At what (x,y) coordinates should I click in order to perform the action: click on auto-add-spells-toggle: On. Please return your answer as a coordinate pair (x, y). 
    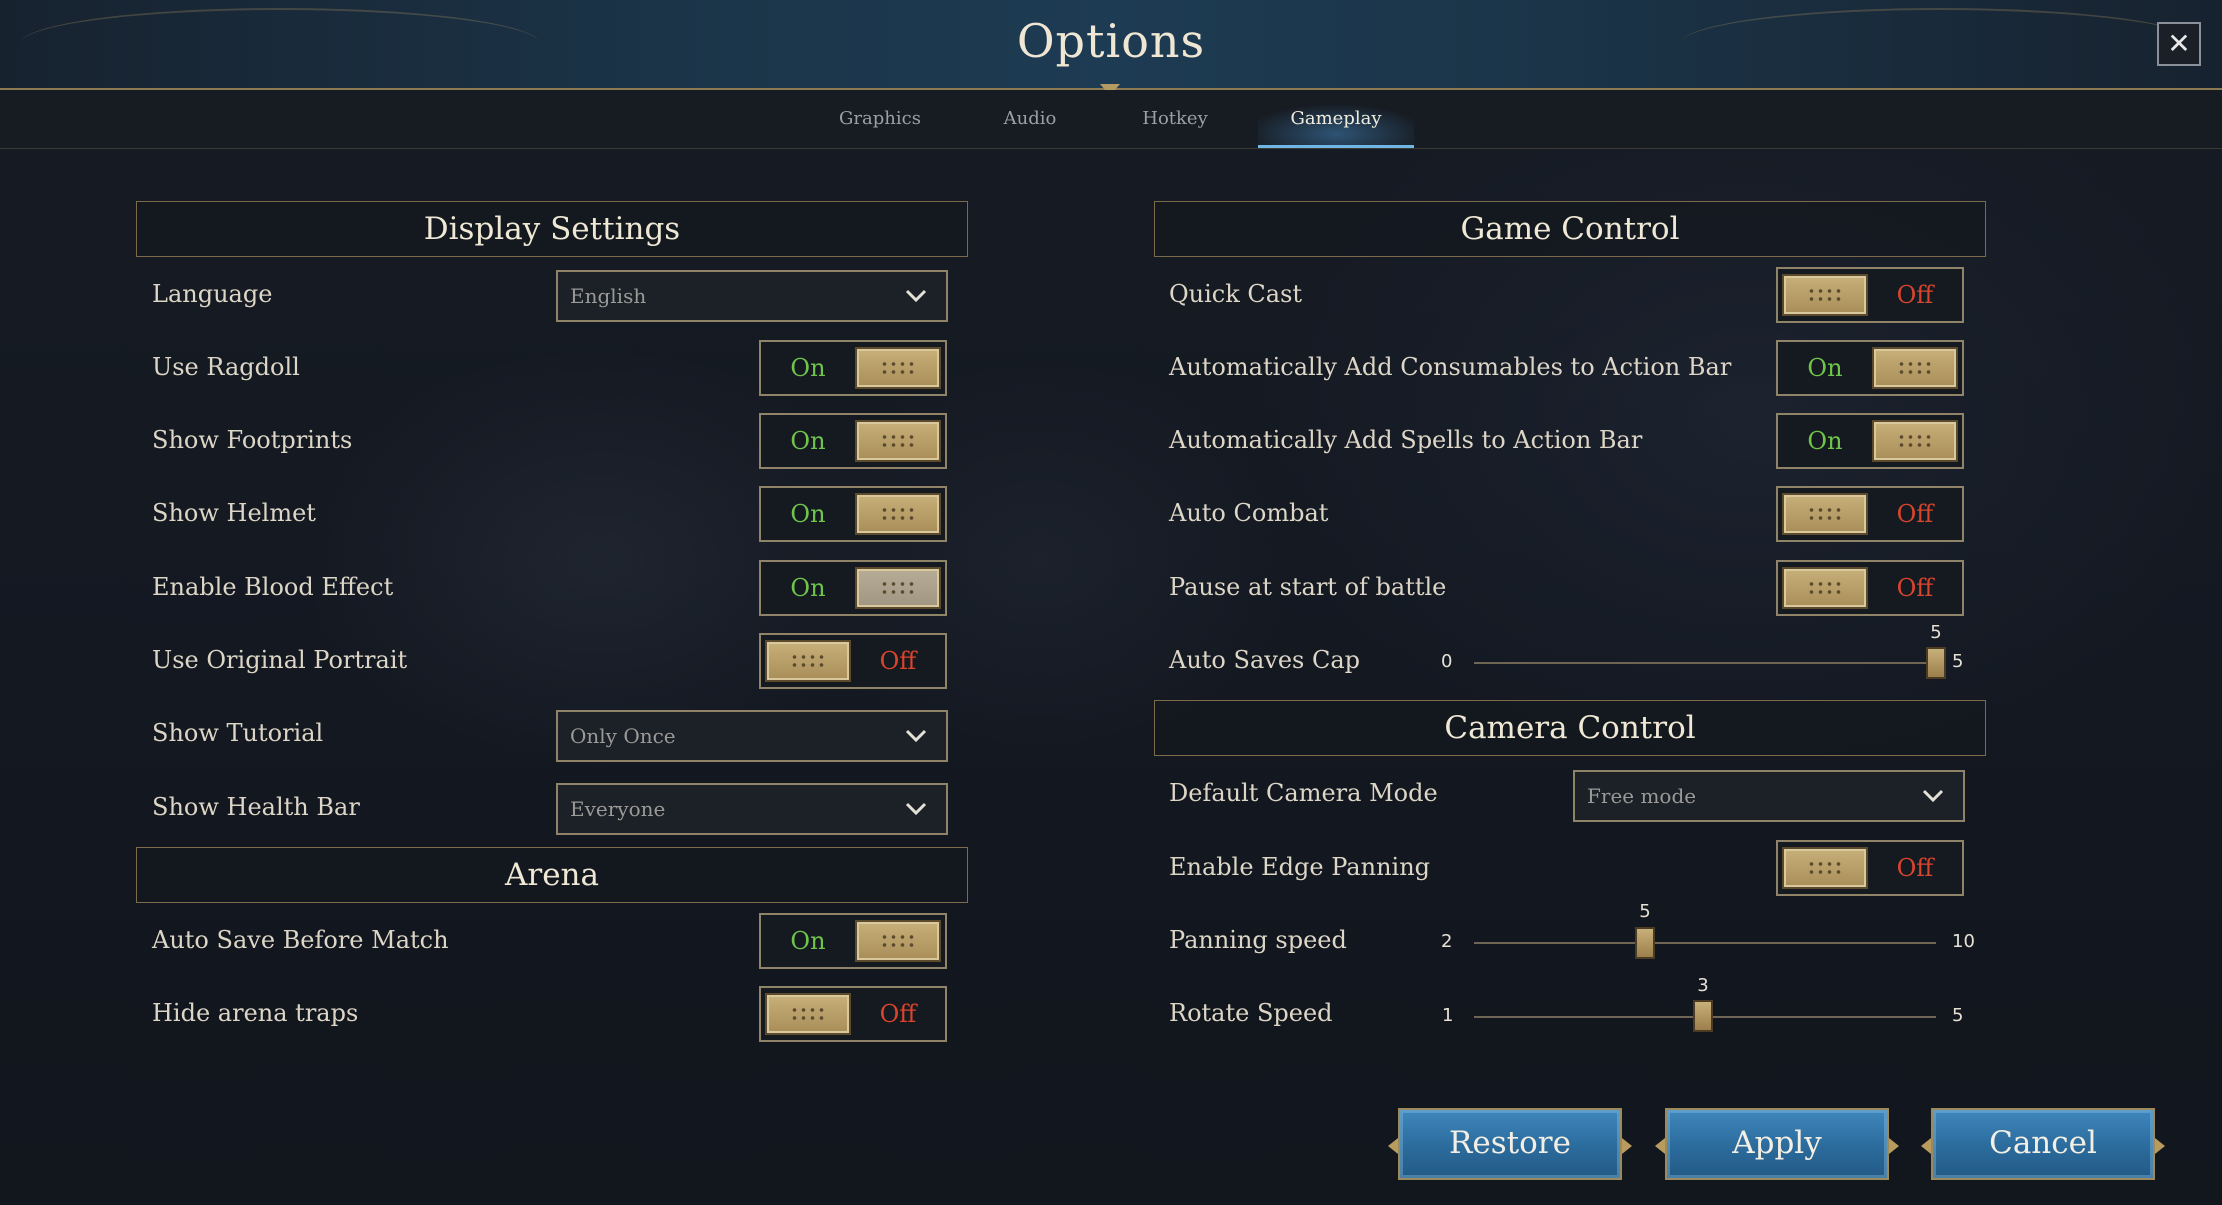
    Looking at the image, I should click on (1870, 441).